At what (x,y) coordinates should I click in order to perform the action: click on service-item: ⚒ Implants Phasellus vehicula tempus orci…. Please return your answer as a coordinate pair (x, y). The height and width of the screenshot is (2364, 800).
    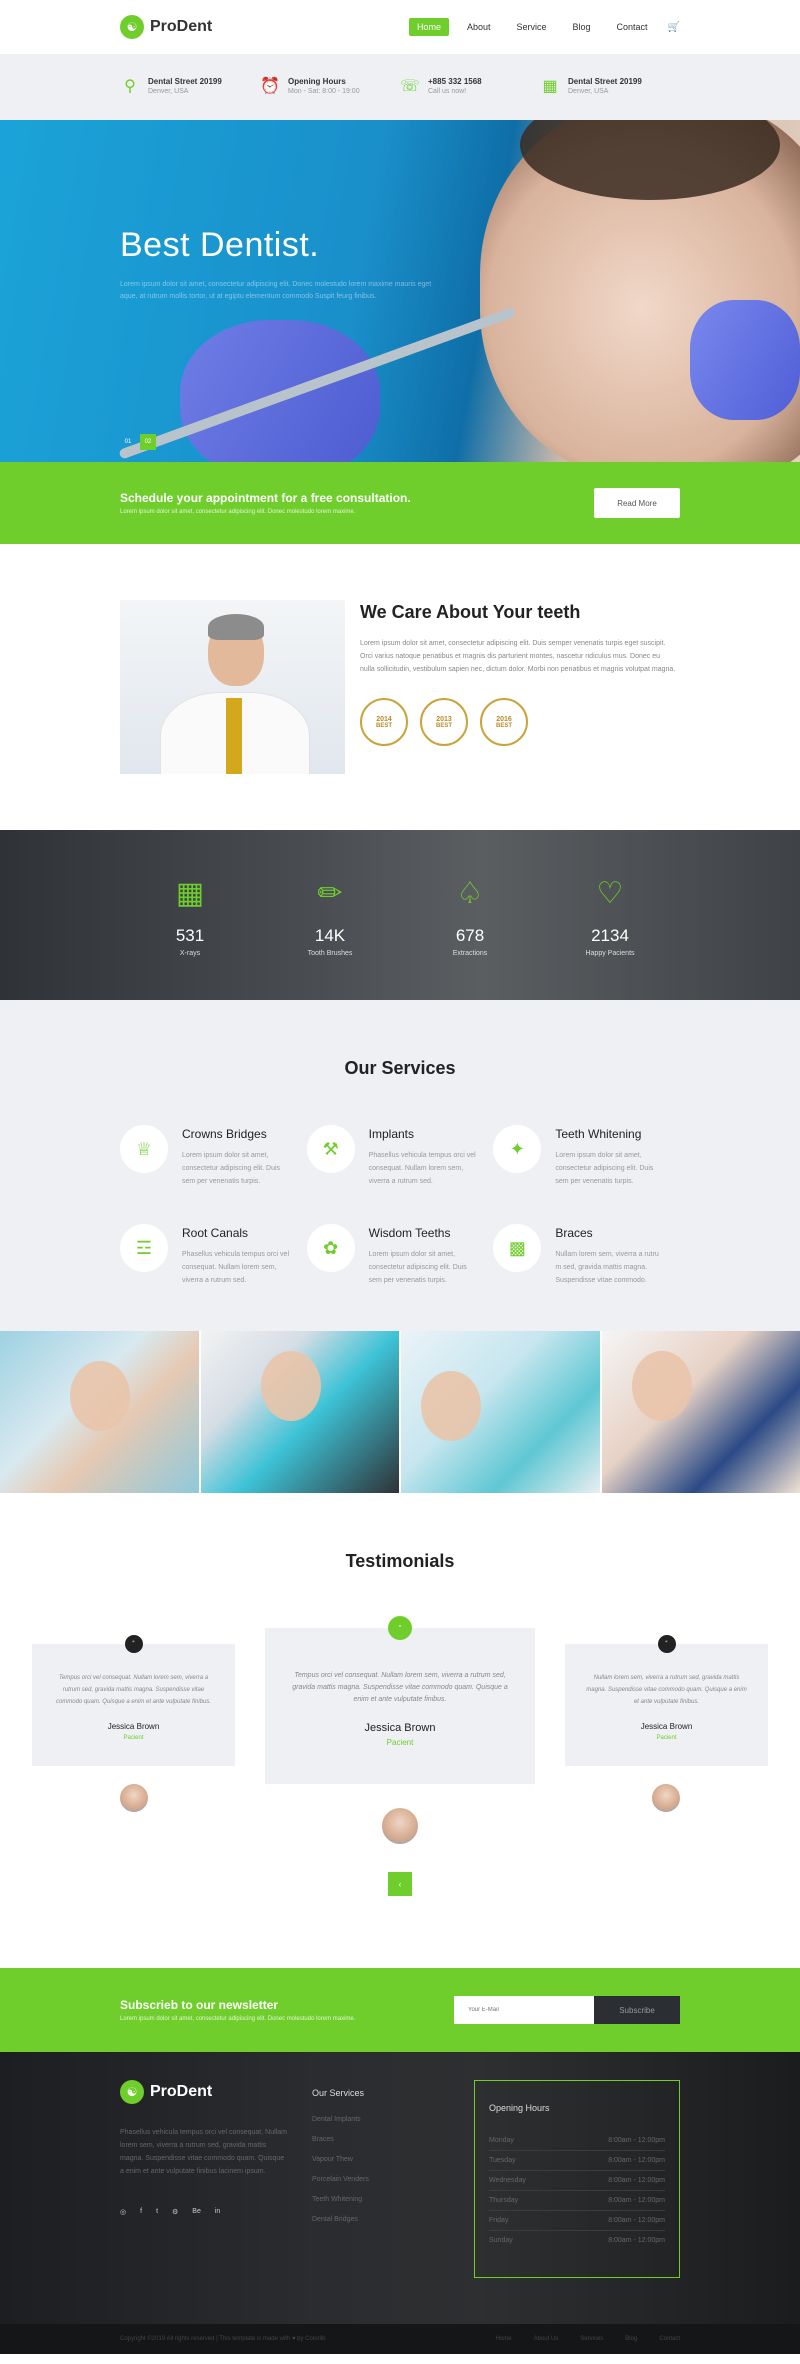
    Looking at the image, I should click on (400, 1156).